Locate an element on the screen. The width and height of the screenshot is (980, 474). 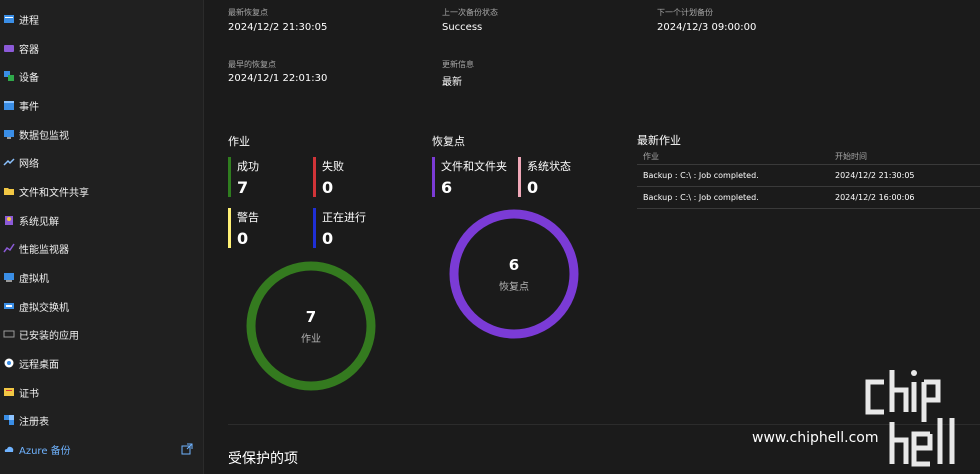
files-label: 文件和文件夹 is located at coordinates (474, 166).